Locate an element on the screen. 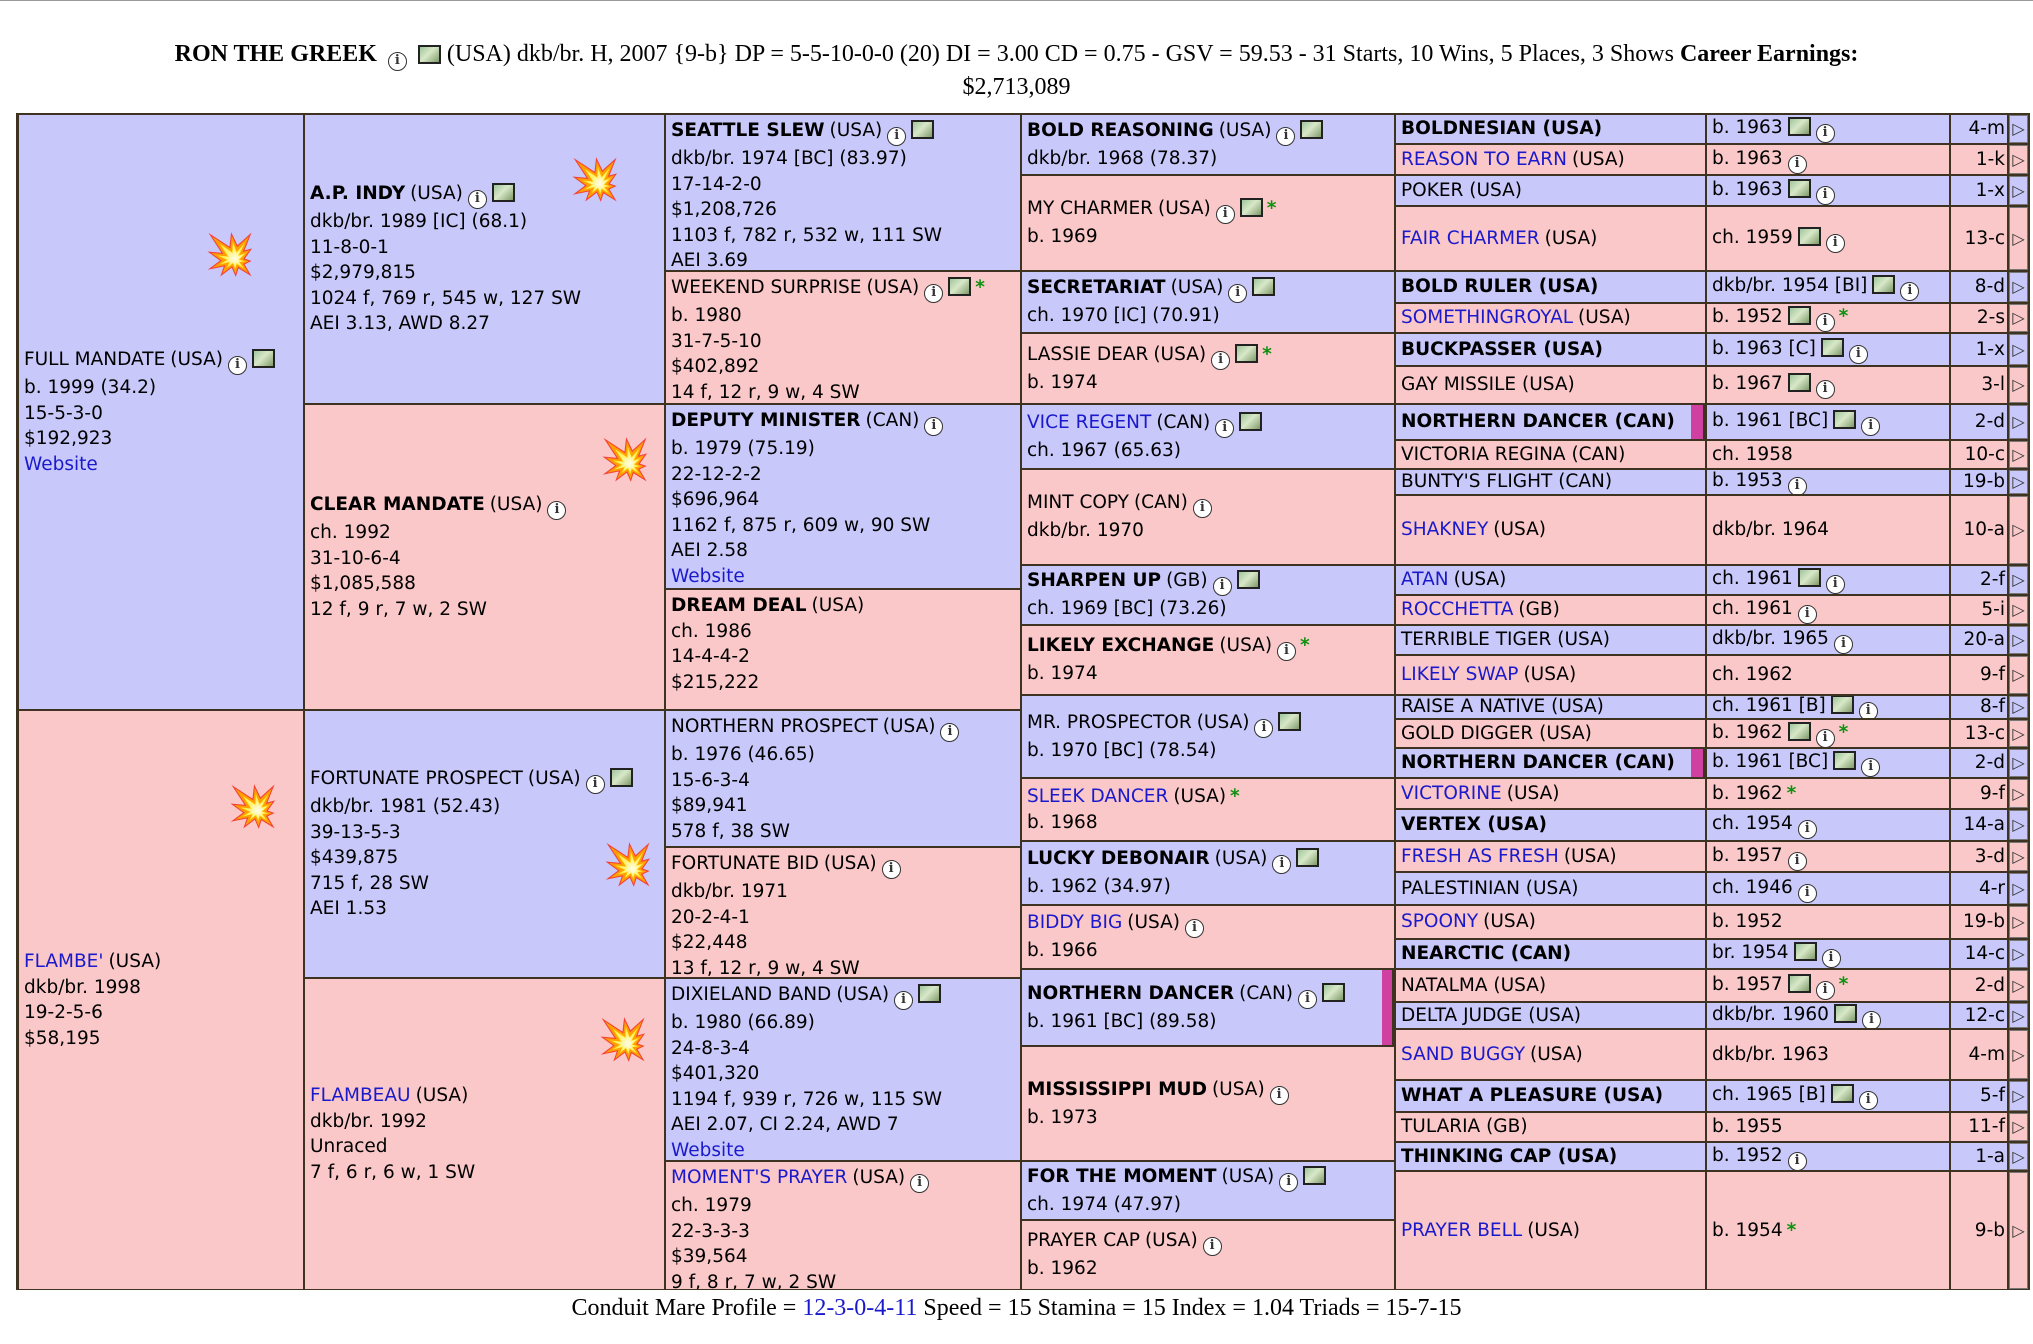 The image size is (2033, 1344). horse-name-link: MY CHARMER is located at coordinates (1090, 208).